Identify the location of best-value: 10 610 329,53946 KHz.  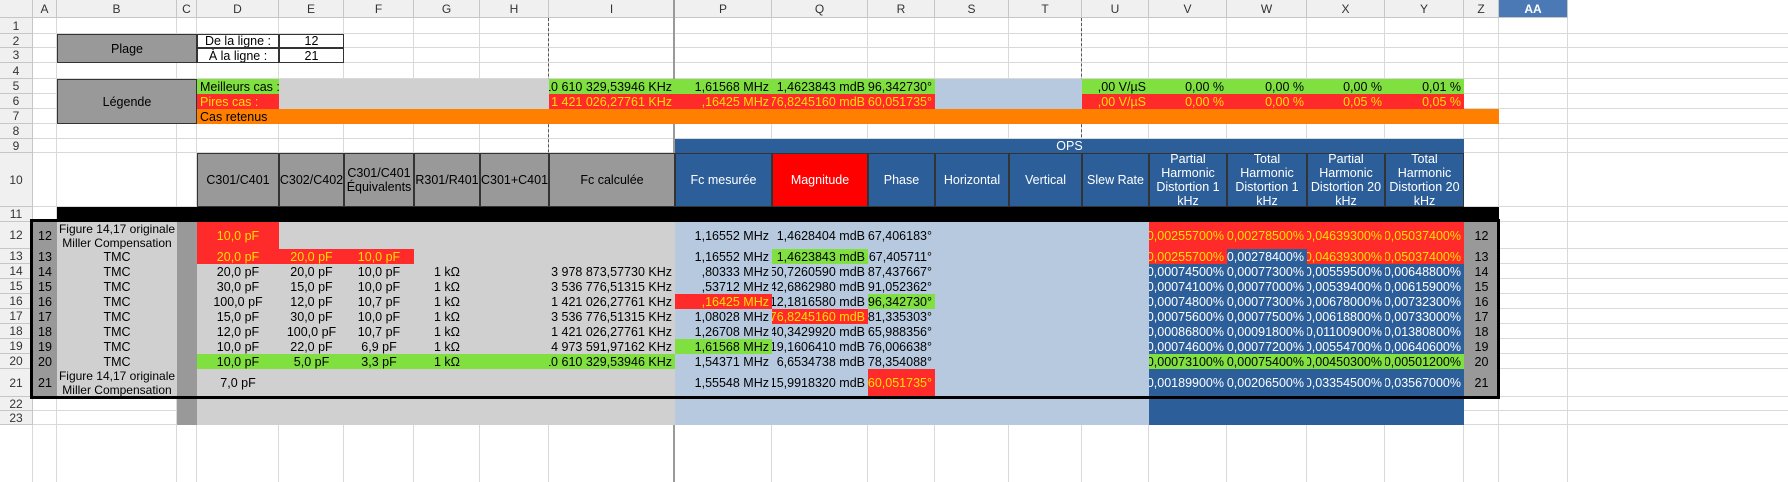
(612, 86).